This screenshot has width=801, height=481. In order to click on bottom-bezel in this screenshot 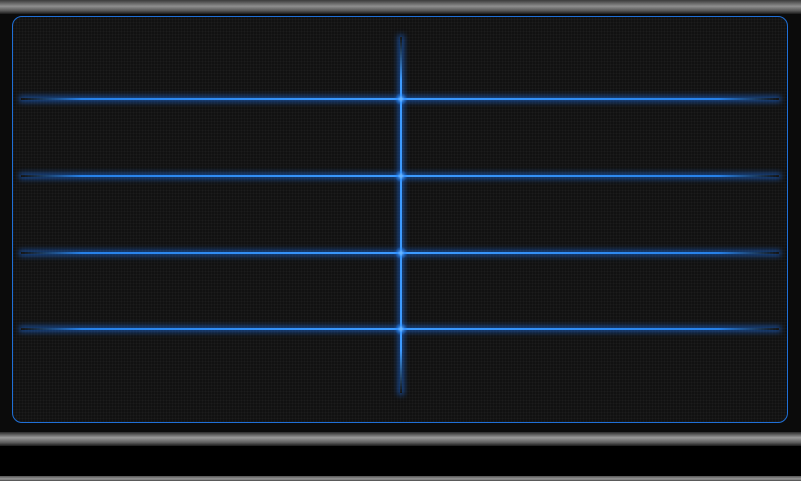, I will do `click(400, 439)`.